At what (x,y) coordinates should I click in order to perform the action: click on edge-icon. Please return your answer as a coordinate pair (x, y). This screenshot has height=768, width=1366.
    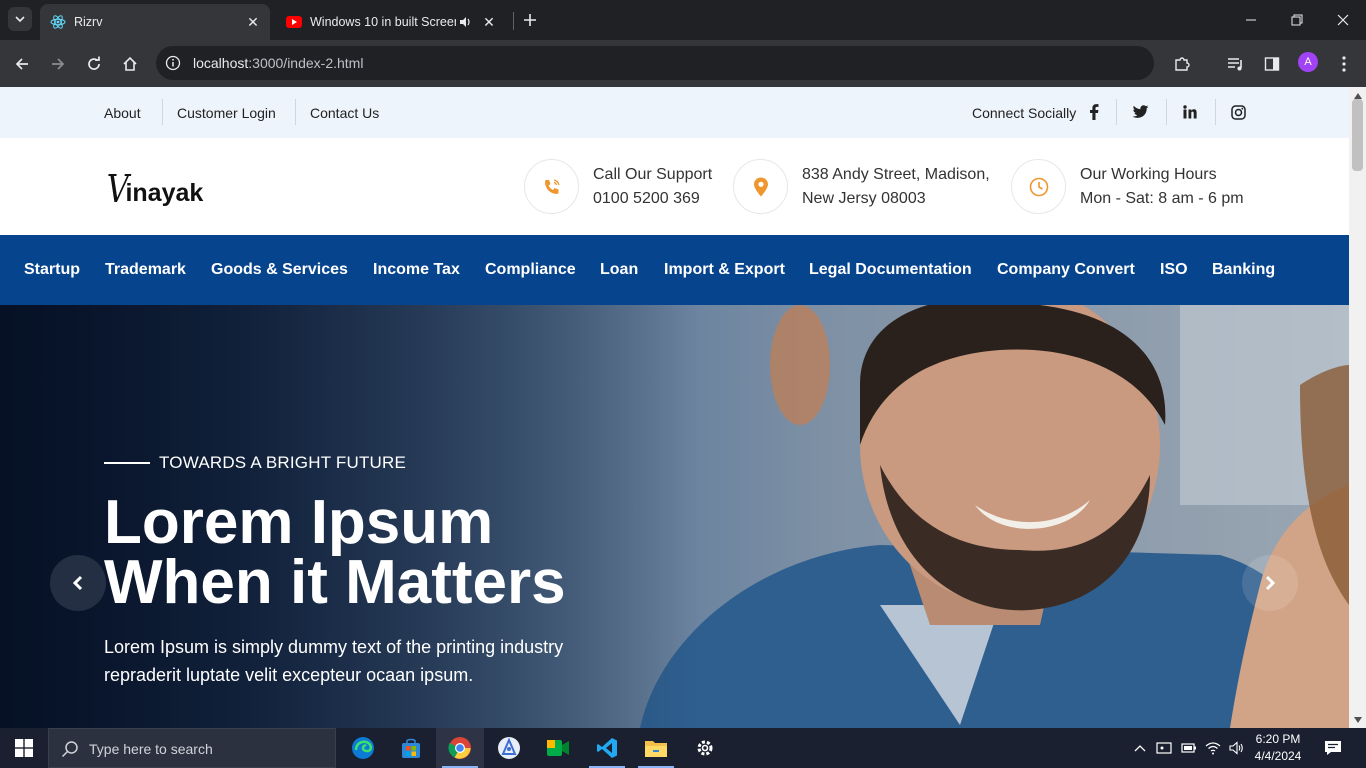
    Looking at the image, I should click on (363, 748).